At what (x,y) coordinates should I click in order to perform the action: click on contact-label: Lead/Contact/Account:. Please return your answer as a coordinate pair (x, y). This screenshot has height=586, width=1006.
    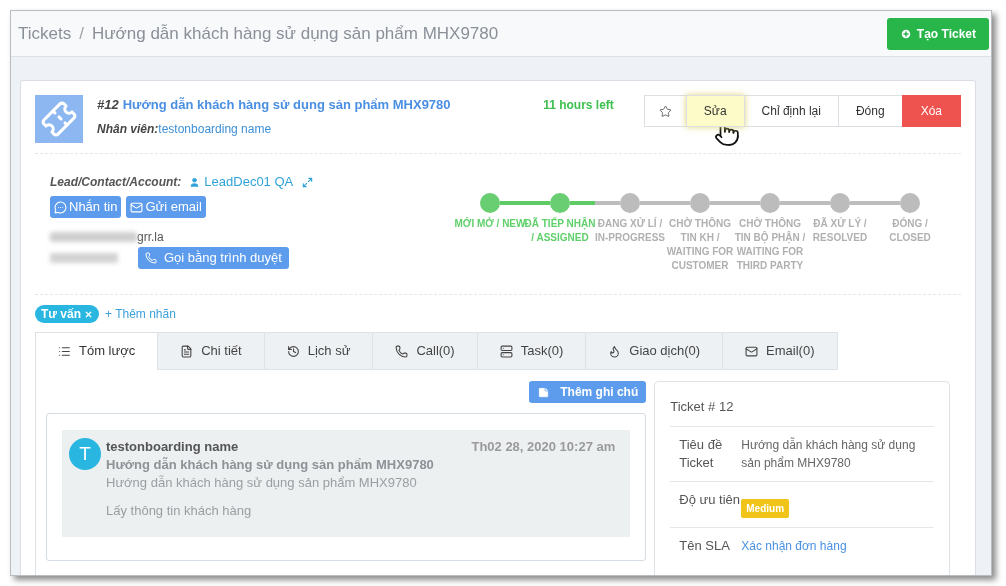
    Looking at the image, I should click on (116, 182).